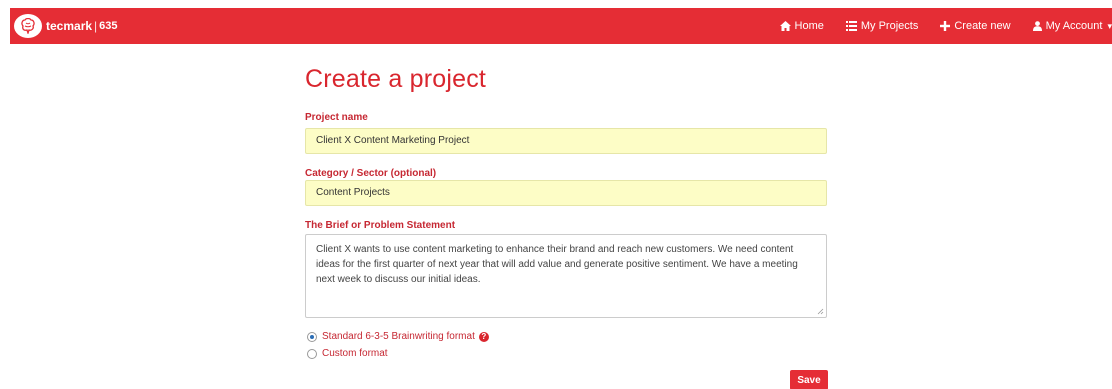 The height and width of the screenshot is (389, 1112). Describe the element at coordinates (371, 173) in the screenshot. I see `category-label: Category / Sector (optional)` at that location.